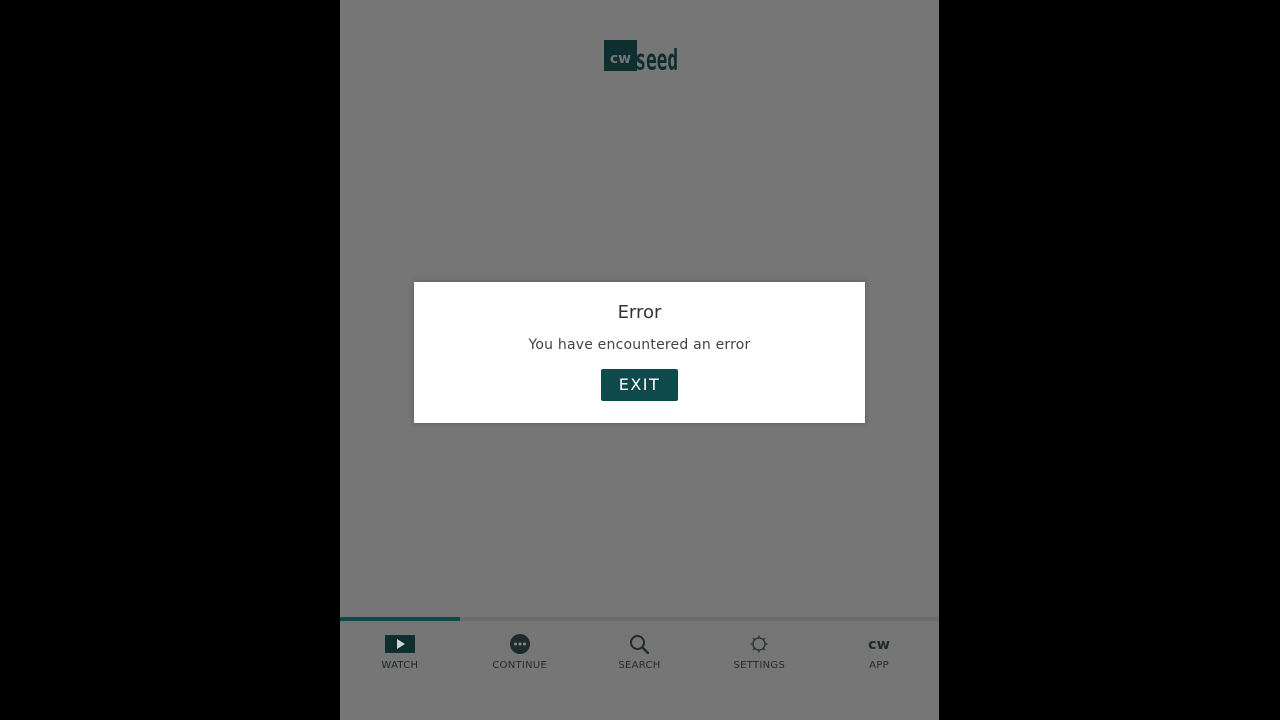 This screenshot has height=720, width=1280. I want to click on tab-app: cw APP, so click(879, 670).